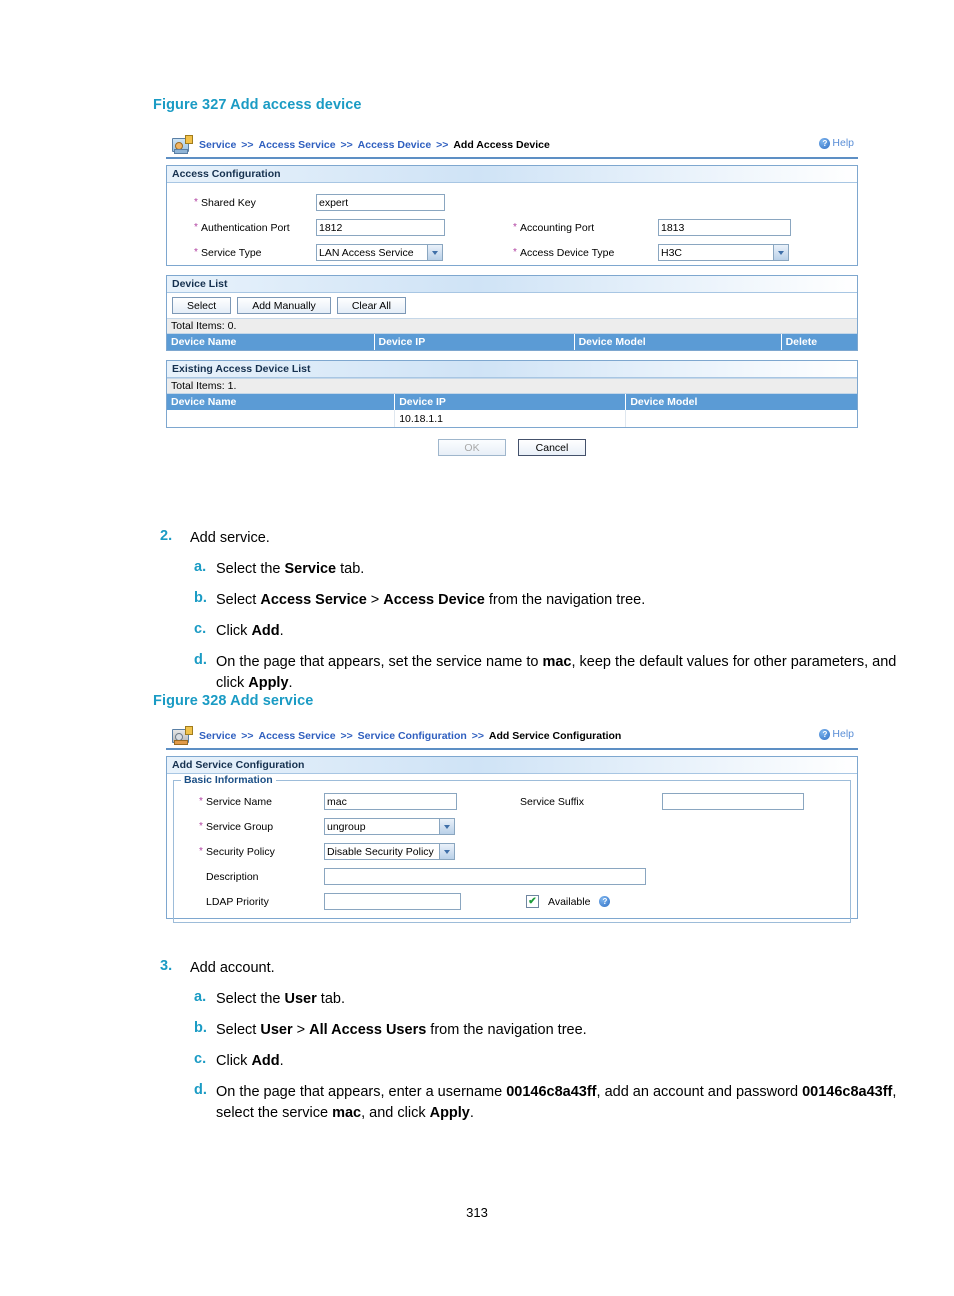 This screenshot has width=954, height=1296. What do you see at coordinates (819, 342) in the screenshot?
I see `column-delete: Delete` at bounding box center [819, 342].